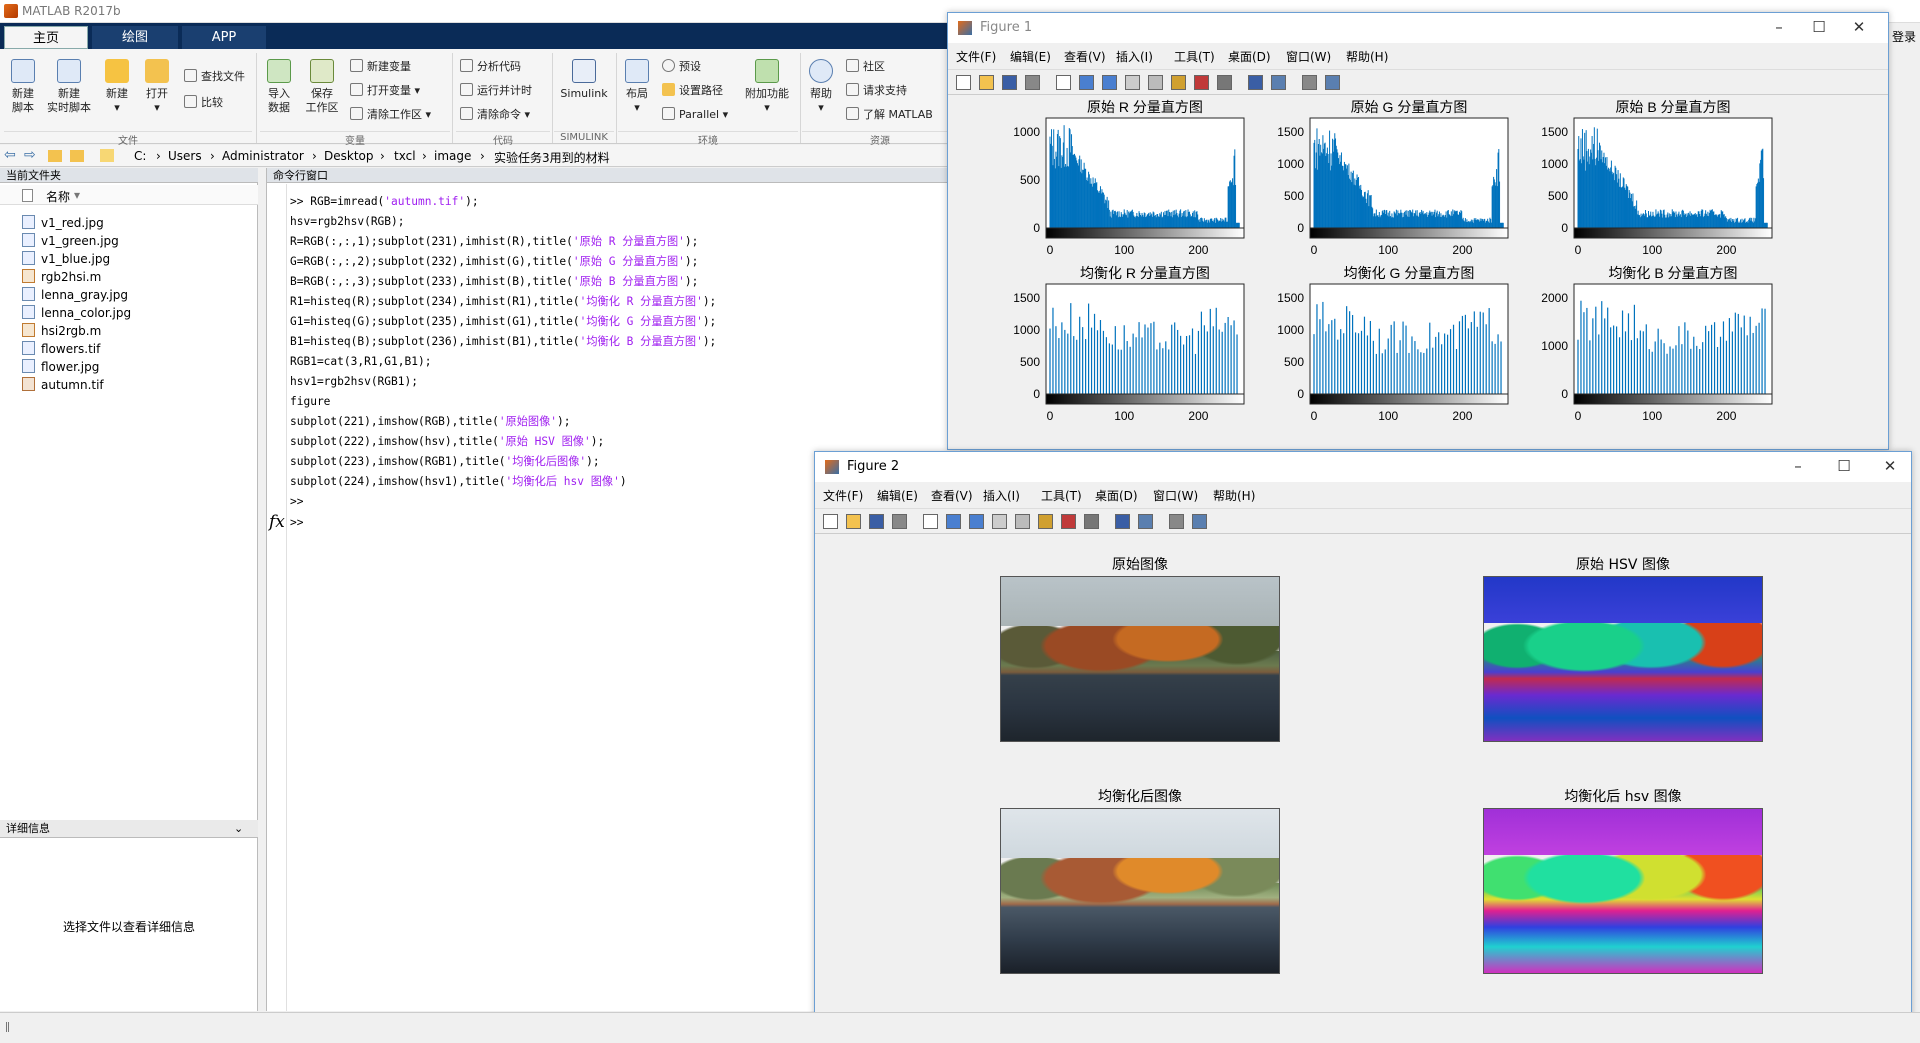 The width and height of the screenshot is (1920, 1043). Describe the element at coordinates (117, 87) in the screenshot. I see `new-button: 新建 ▾` at that location.